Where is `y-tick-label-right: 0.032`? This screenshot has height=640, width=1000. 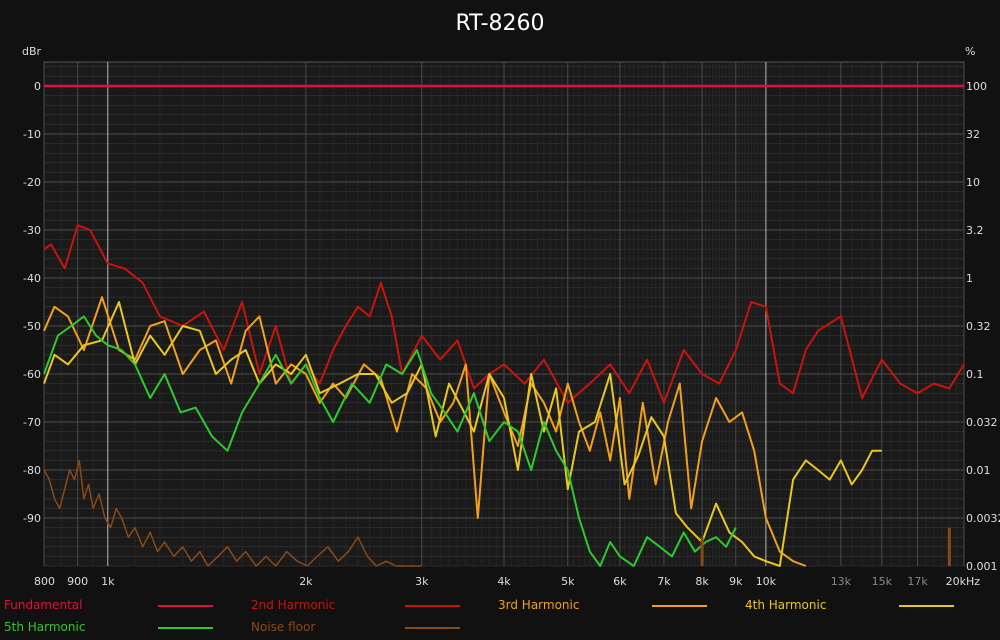
y-tick-label-right: 0.032 is located at coordinates (982, 422).